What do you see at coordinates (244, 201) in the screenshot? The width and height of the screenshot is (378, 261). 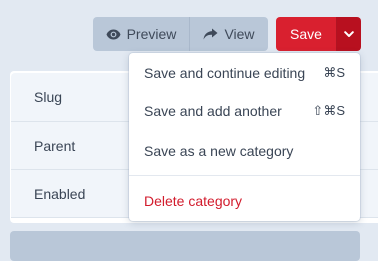 I see `menu-item-delete: Delete category` at bounding box center [244, 201].